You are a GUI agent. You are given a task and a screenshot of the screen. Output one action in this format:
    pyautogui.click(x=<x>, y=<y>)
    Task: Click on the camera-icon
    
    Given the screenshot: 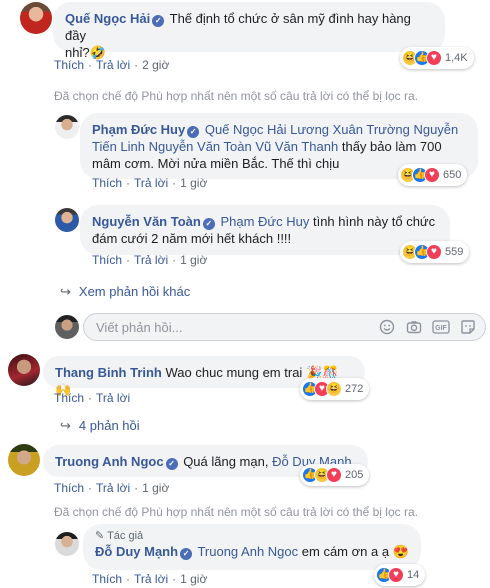 What is the action you would take?
    pyautogui.click(x=414, y=327)
    